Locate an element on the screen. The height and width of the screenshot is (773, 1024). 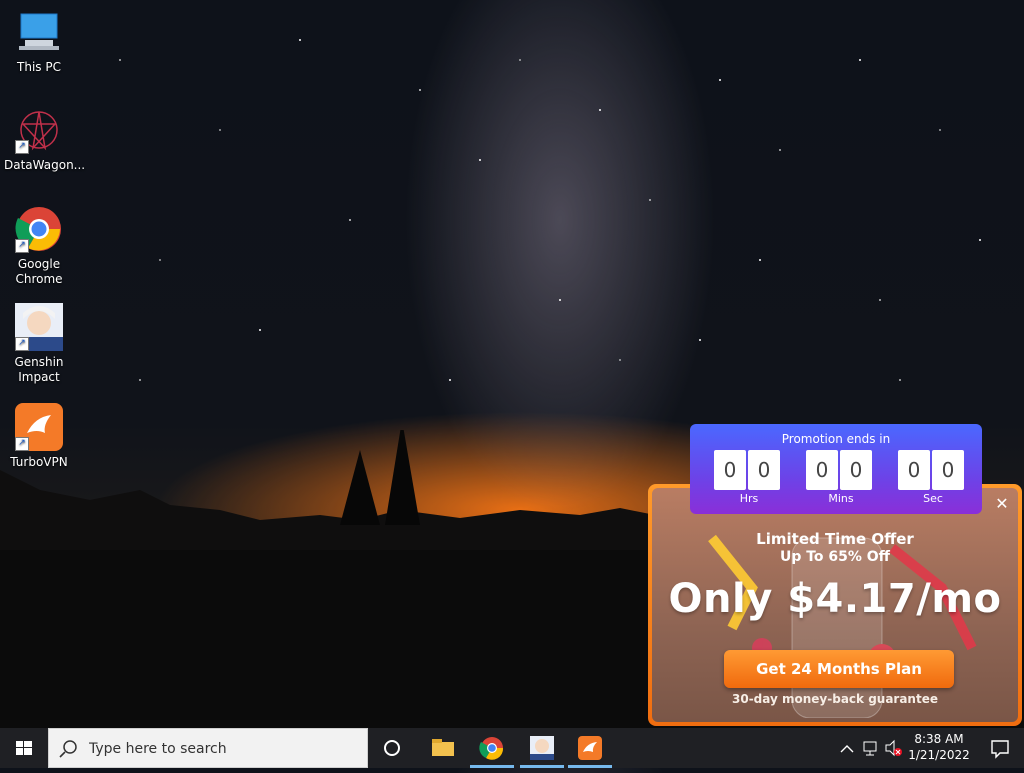
offer-title: Limited Time Offer is located at coordinates (835, 539).